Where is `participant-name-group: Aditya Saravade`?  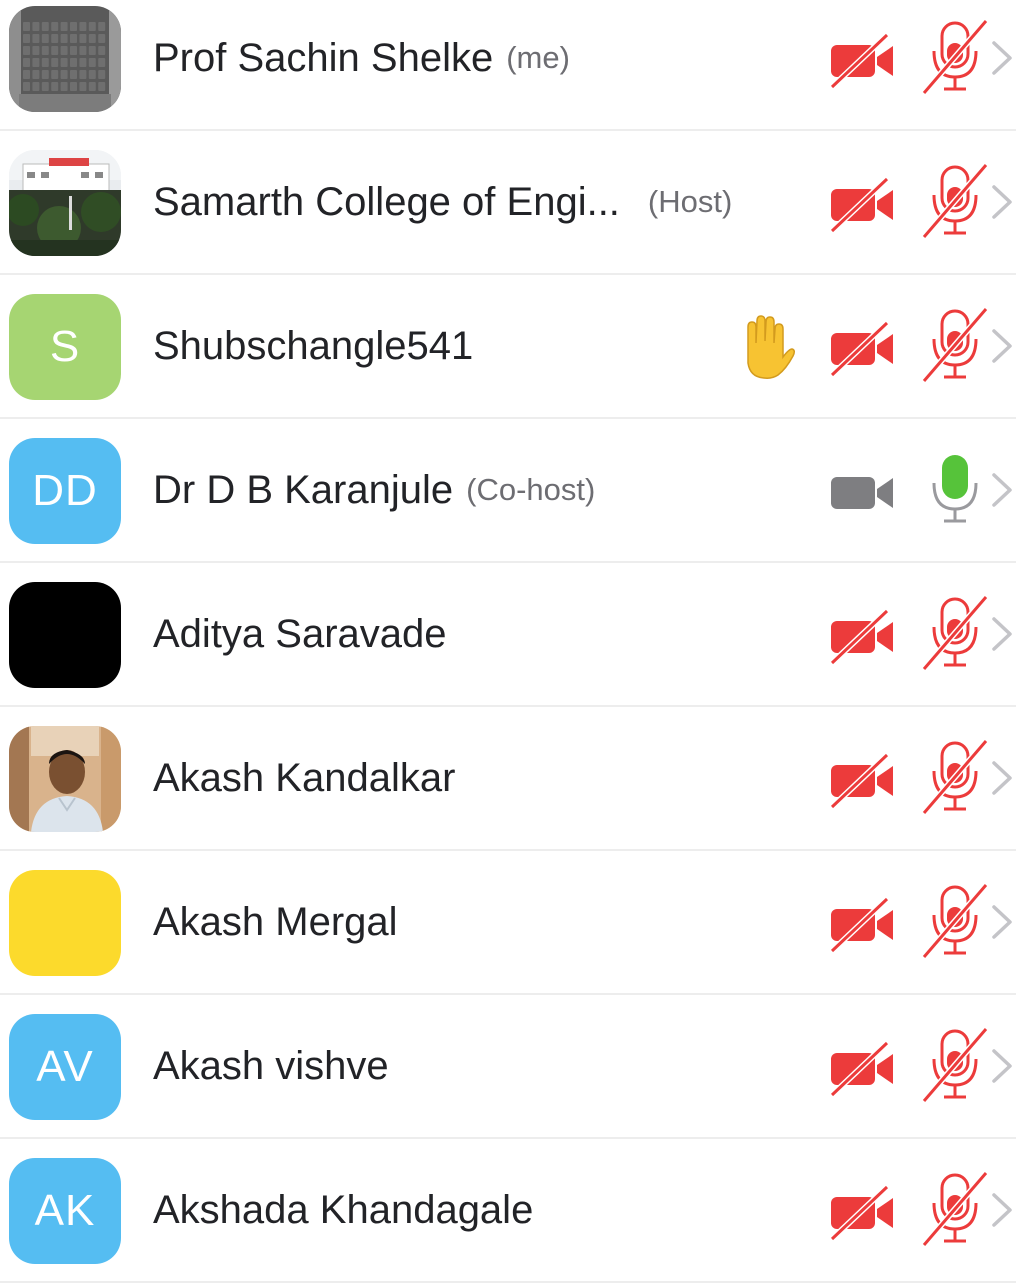 participant-name-group: Aditya Saravade is located at coordinates (300, 634).